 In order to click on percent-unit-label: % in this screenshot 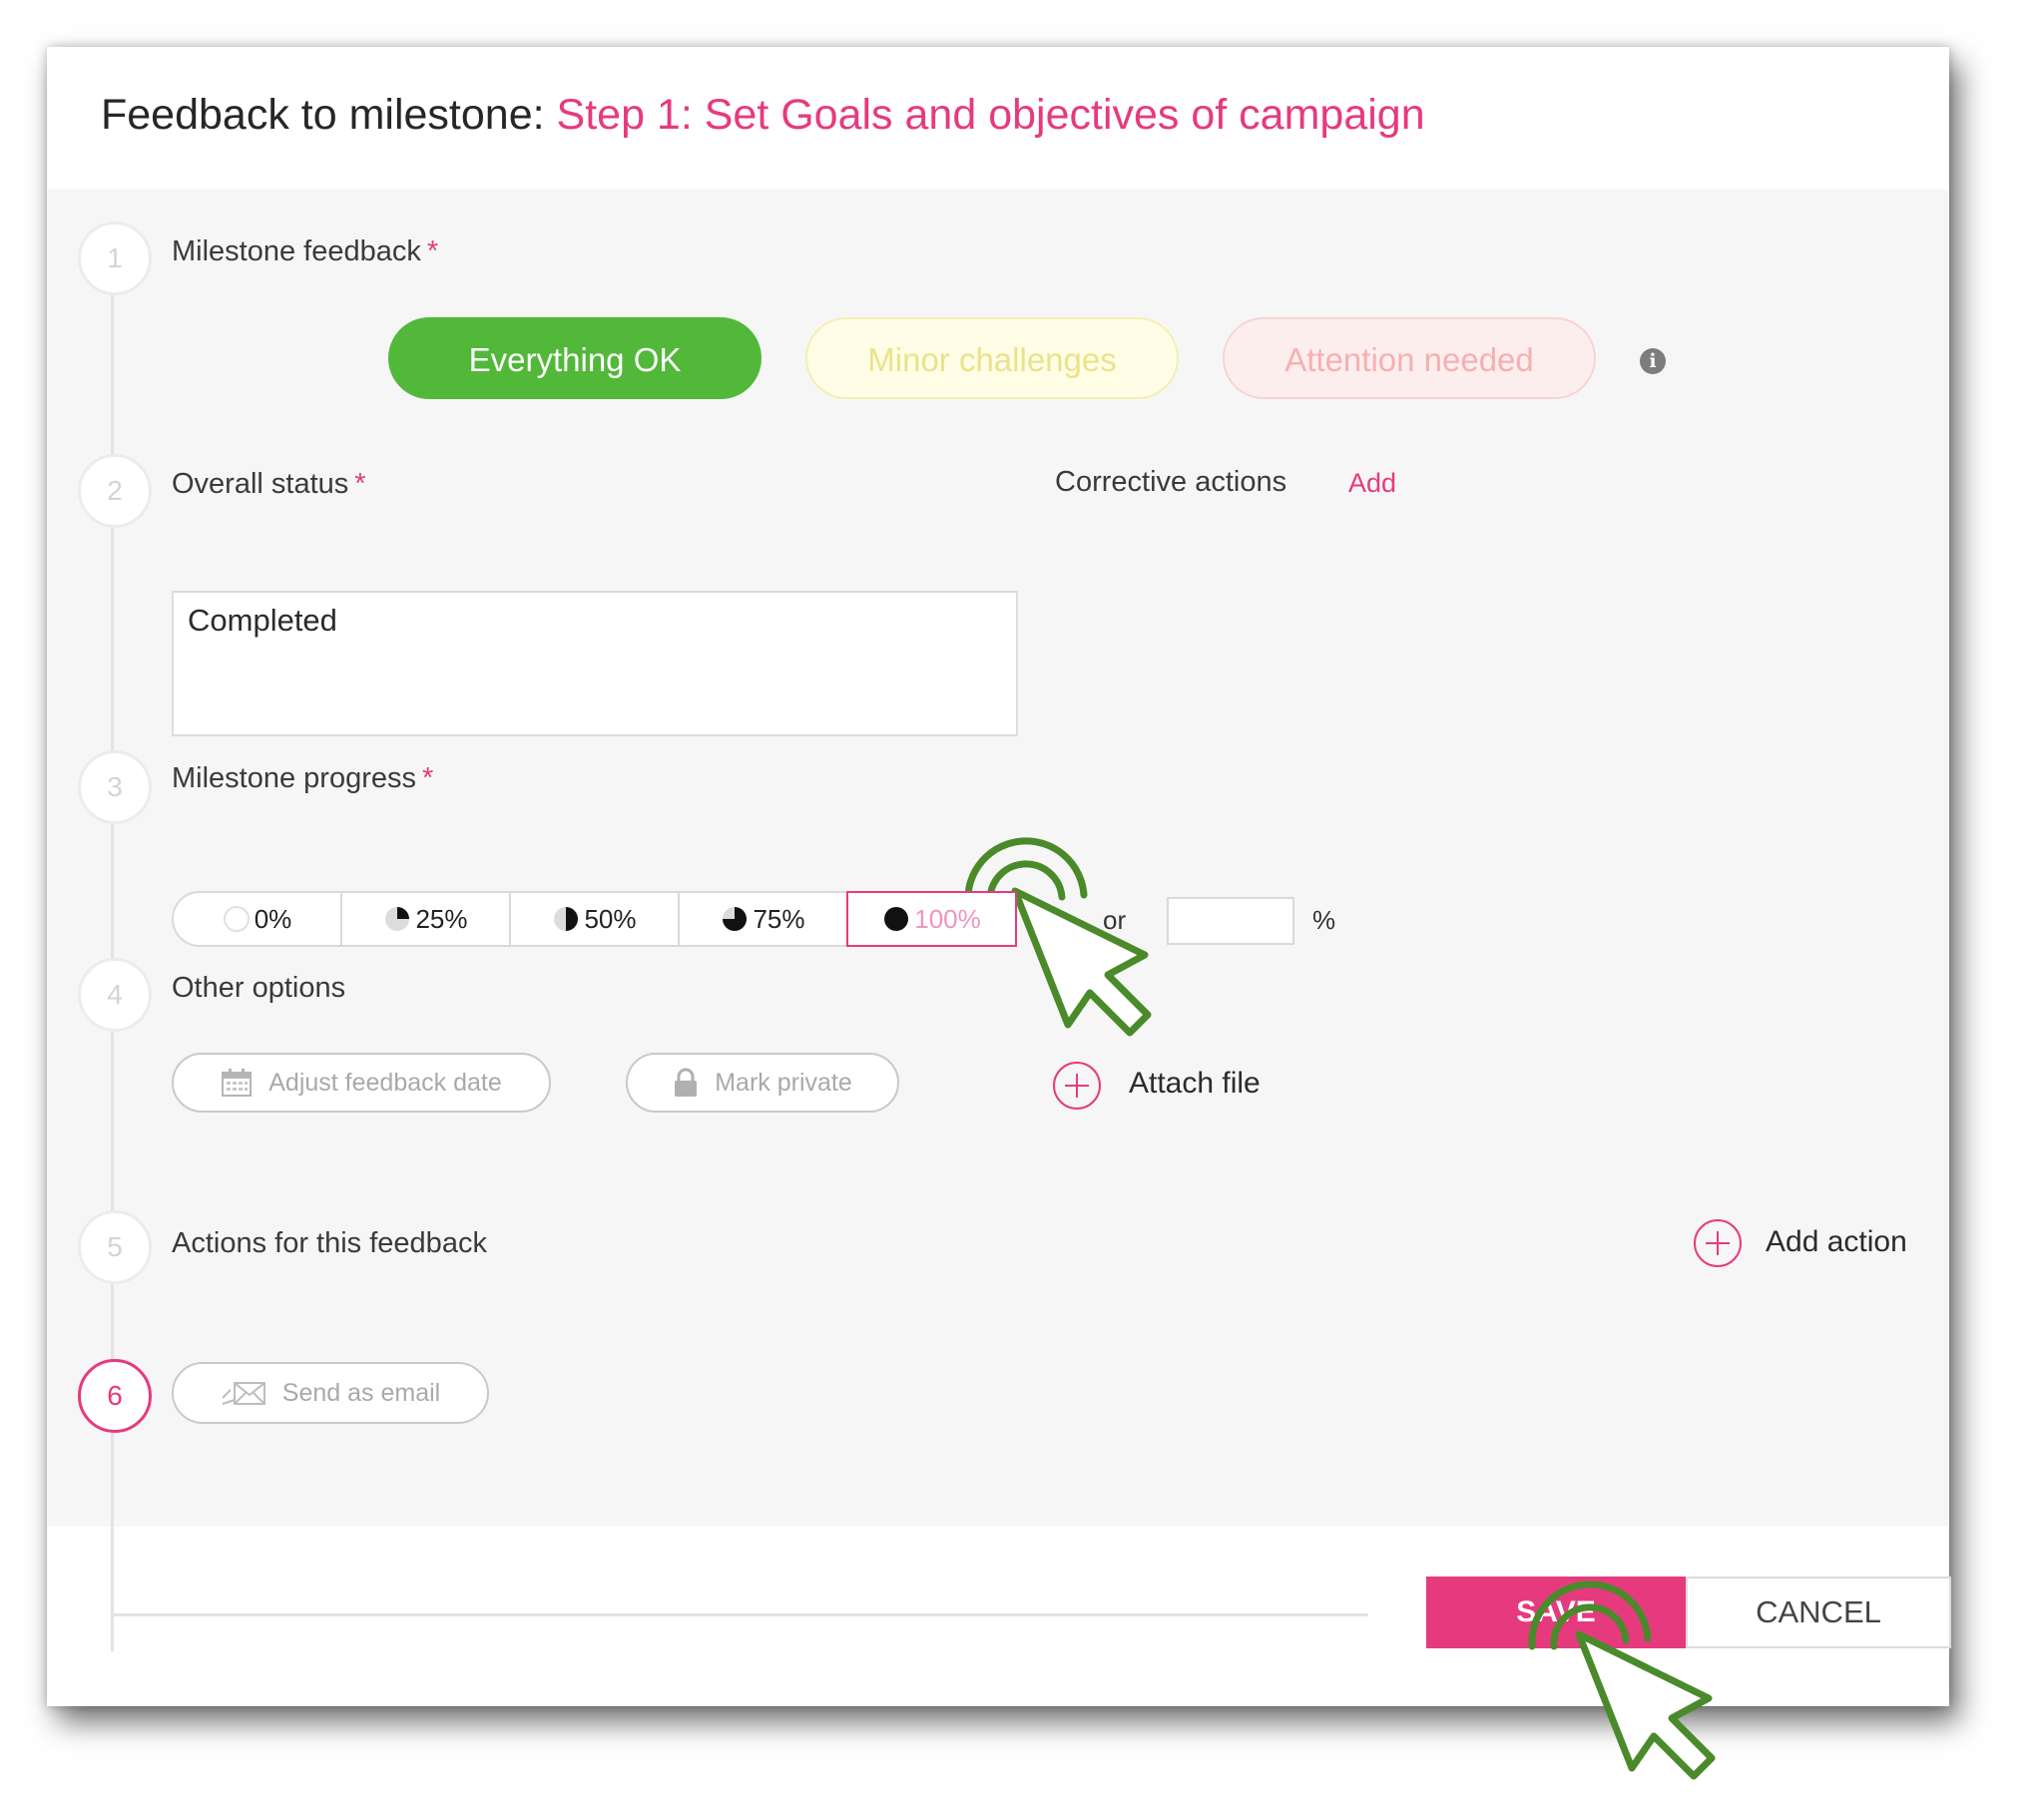, I will do `click(1324, 920)`.